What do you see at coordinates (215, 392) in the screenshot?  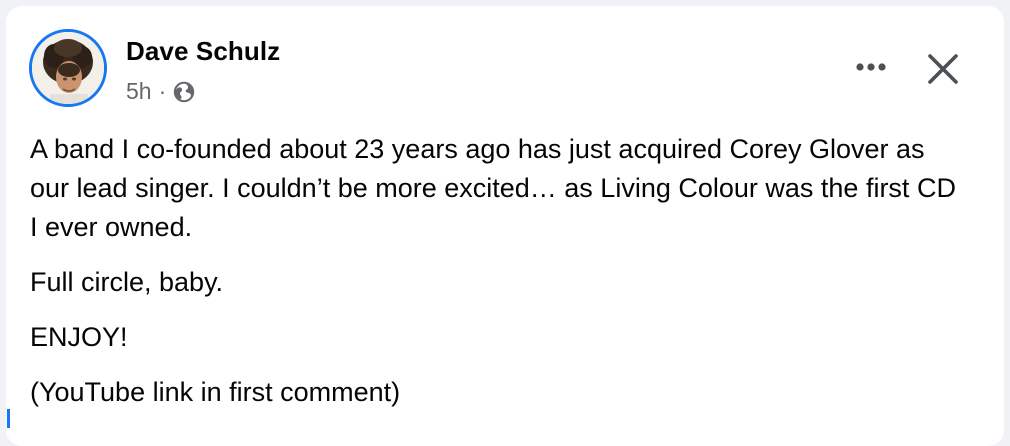 I see `post-paragraph: (YouTube link in first comment)` at bounding box center [215, 392].